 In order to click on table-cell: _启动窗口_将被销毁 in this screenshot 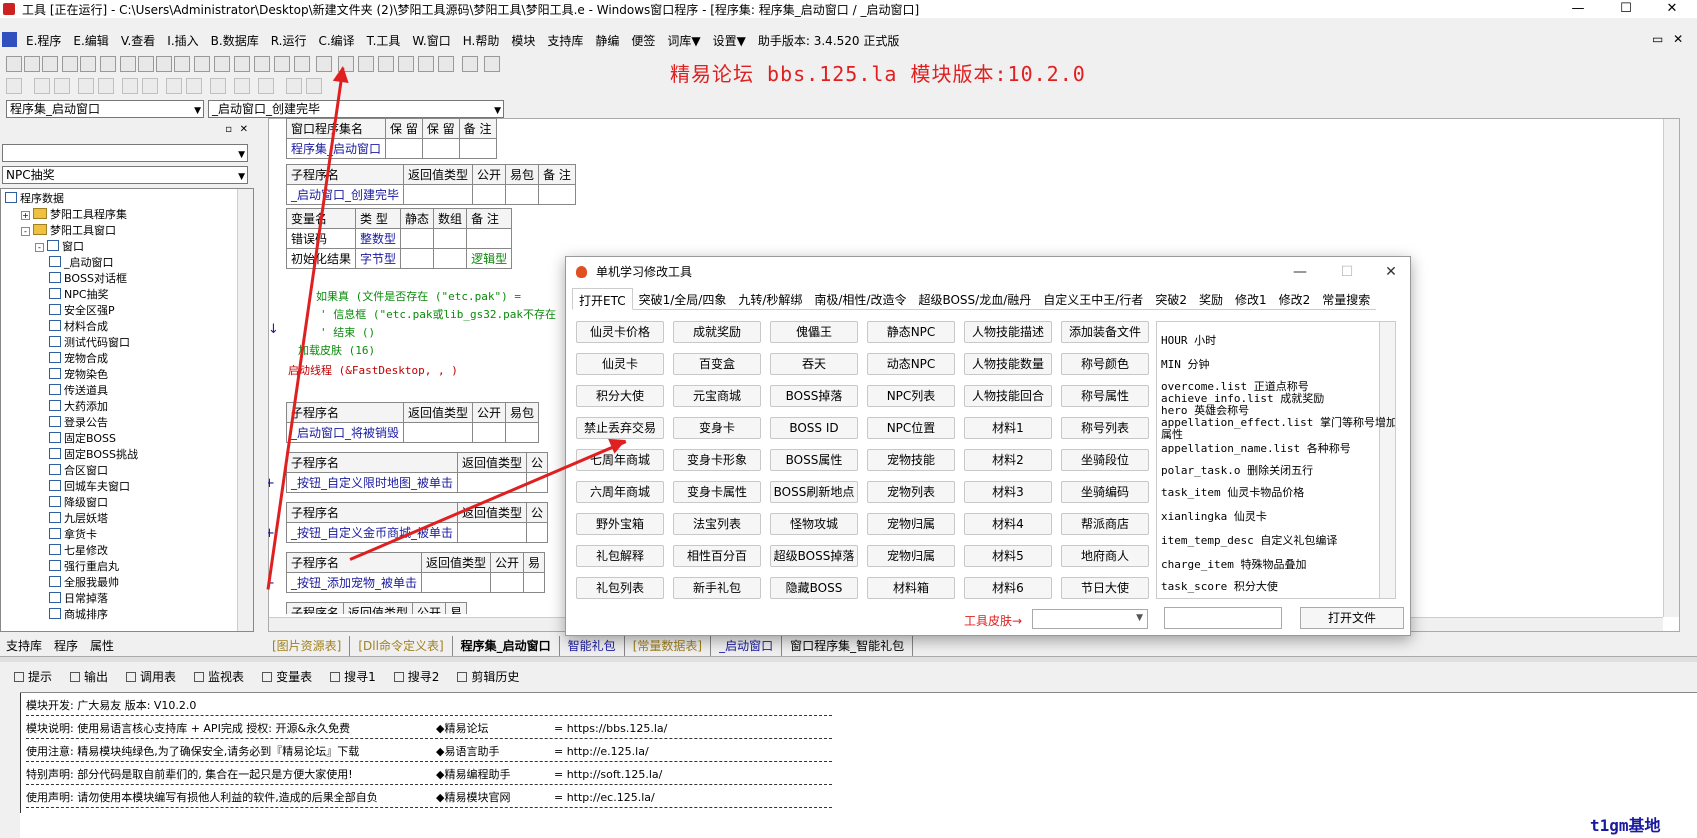, I will do `click(345, 432)`.